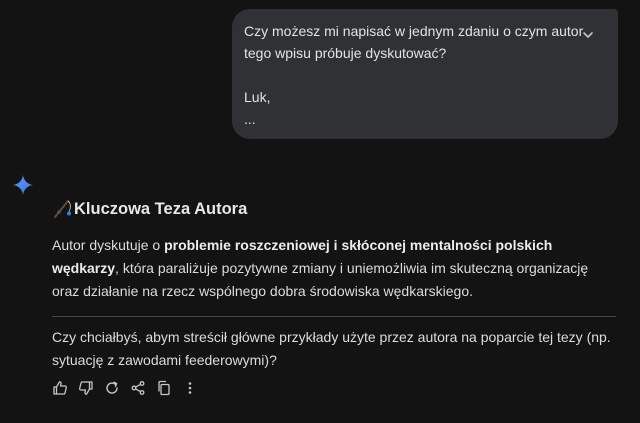  I want to click on copy-button, so click(164, 388).